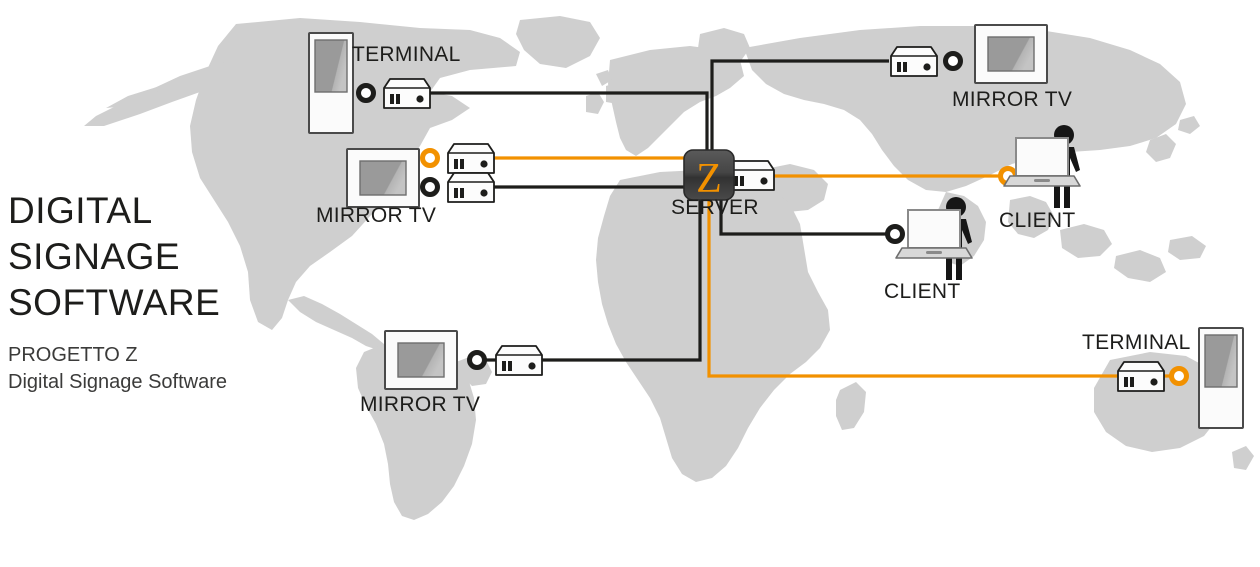  I want to click on label-mirror-tv-left: MIRROR TV, so click(376, 215).